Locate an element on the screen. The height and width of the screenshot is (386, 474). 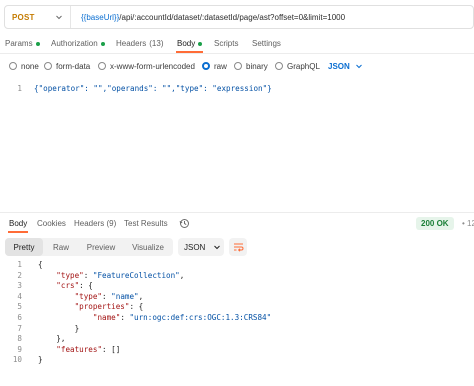
radio-x-www-form-urlencoded: x-www-form-urlencoded is located at coordinates (146, 66).